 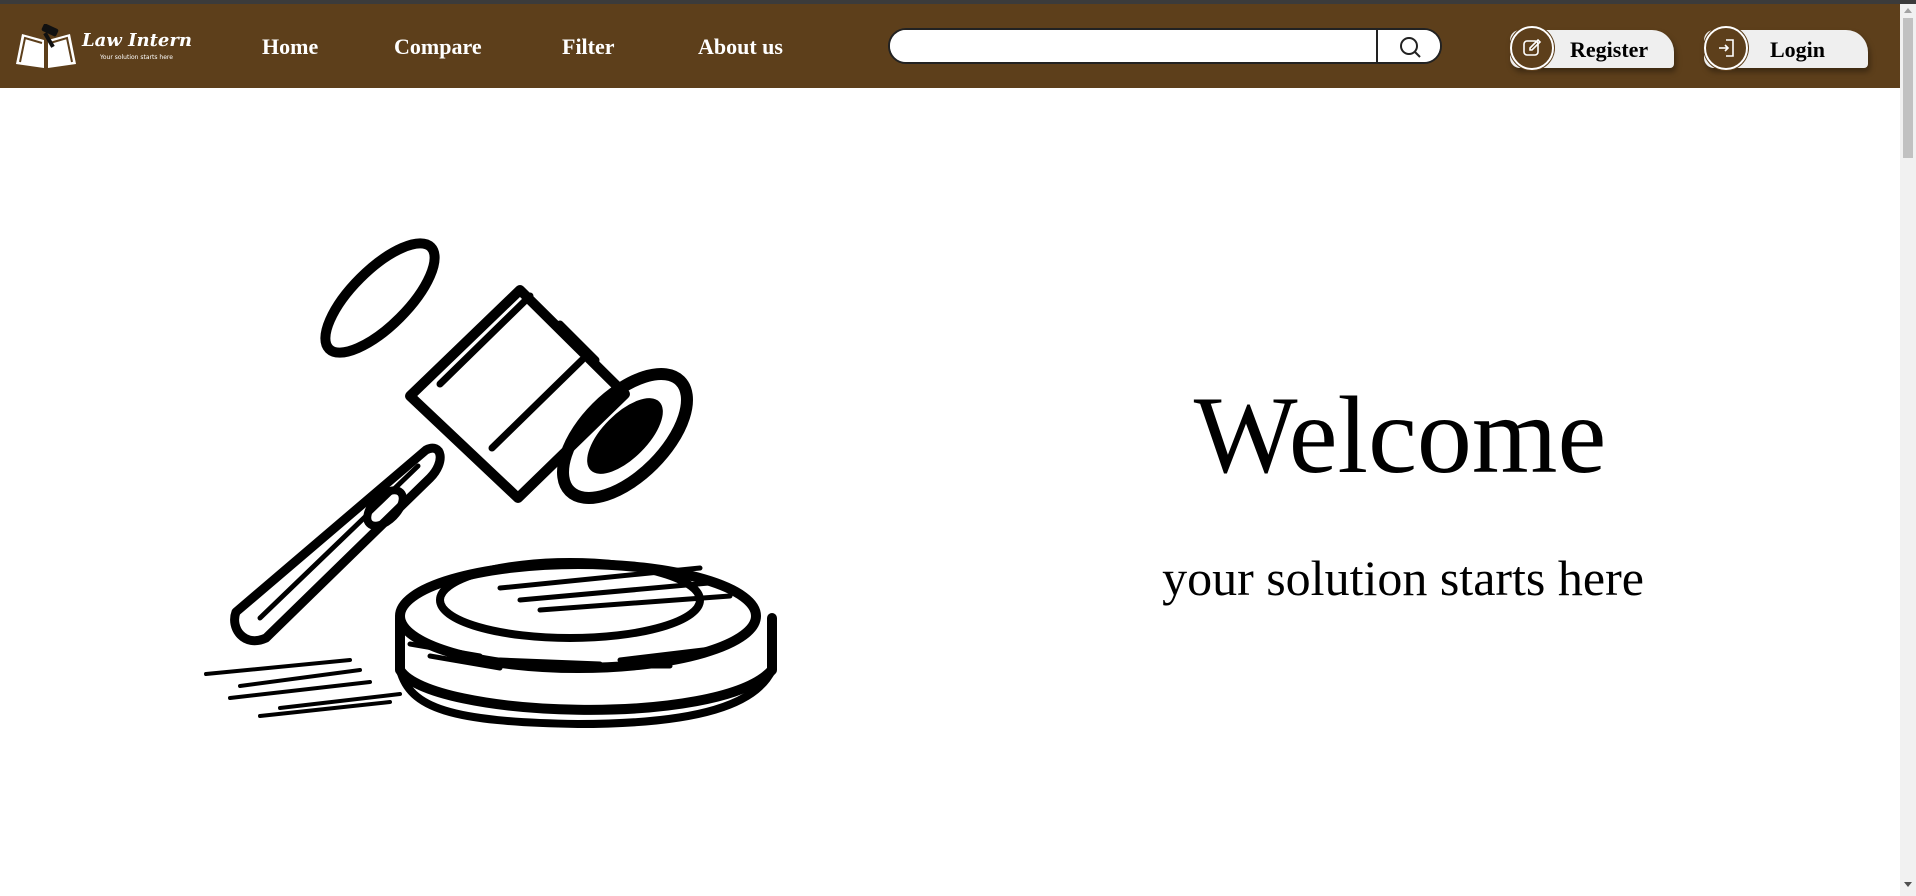 I want to click on nav-link-compare: Compare, so click(x=438, y=47).